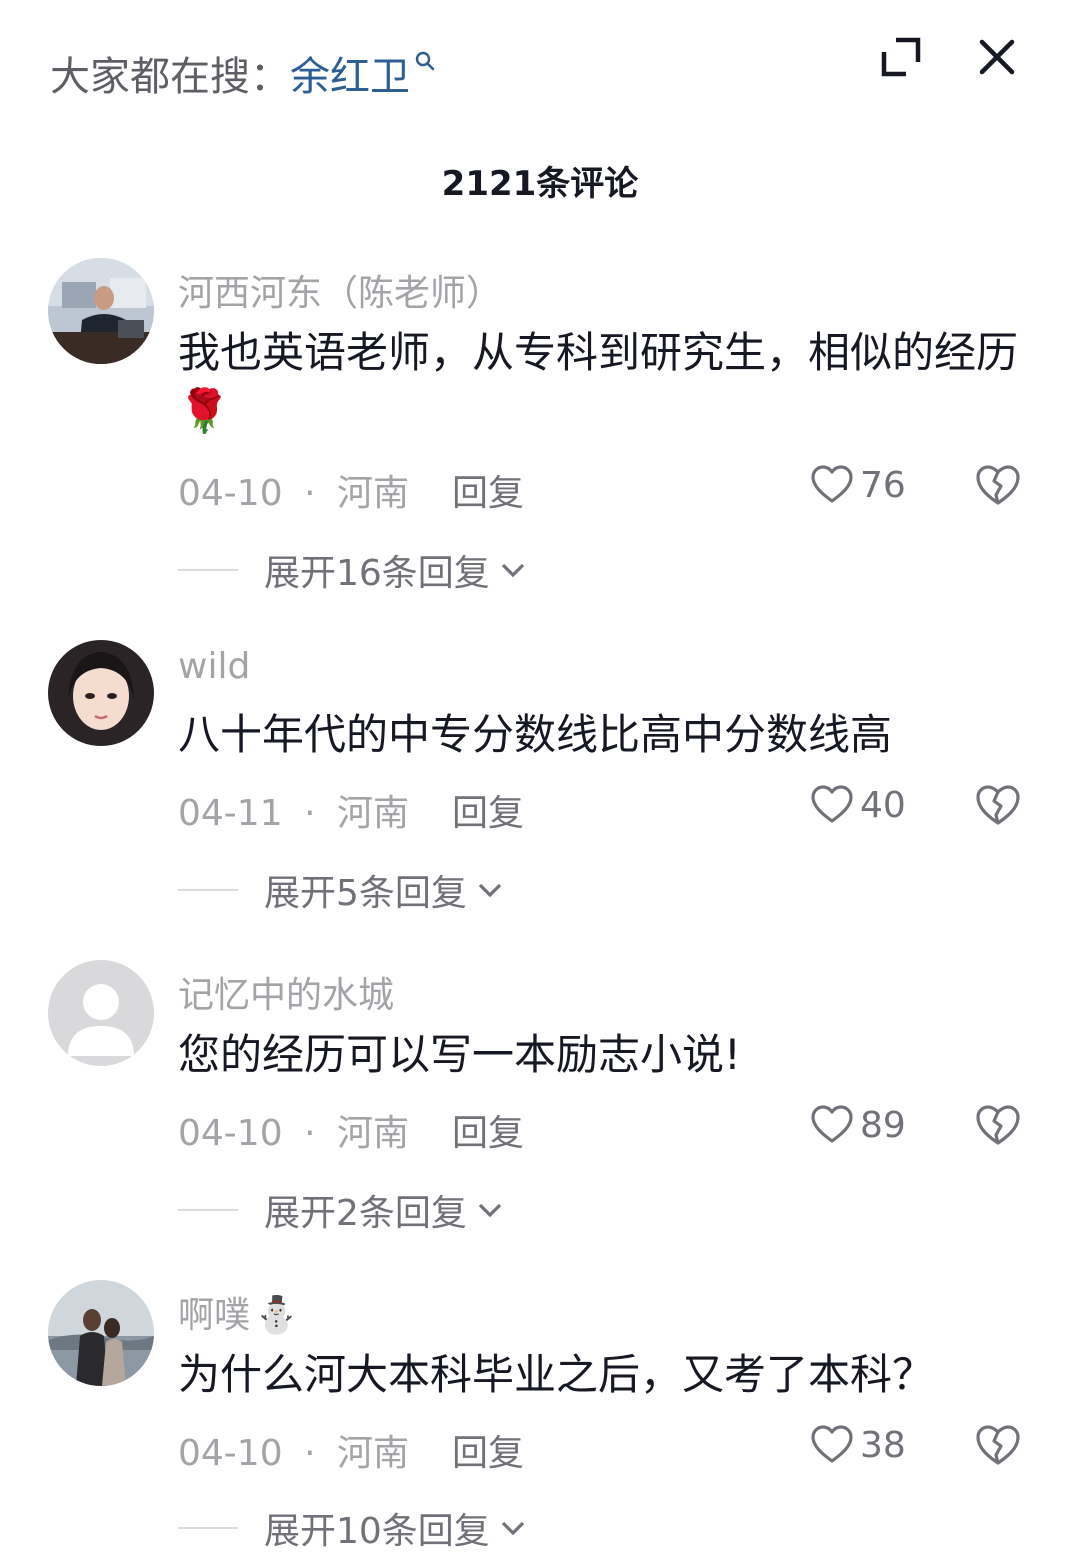 The height and width of the screenshot is (1559, 1080). I want to click on rose-emoji: 🌹, so click(204, 410).